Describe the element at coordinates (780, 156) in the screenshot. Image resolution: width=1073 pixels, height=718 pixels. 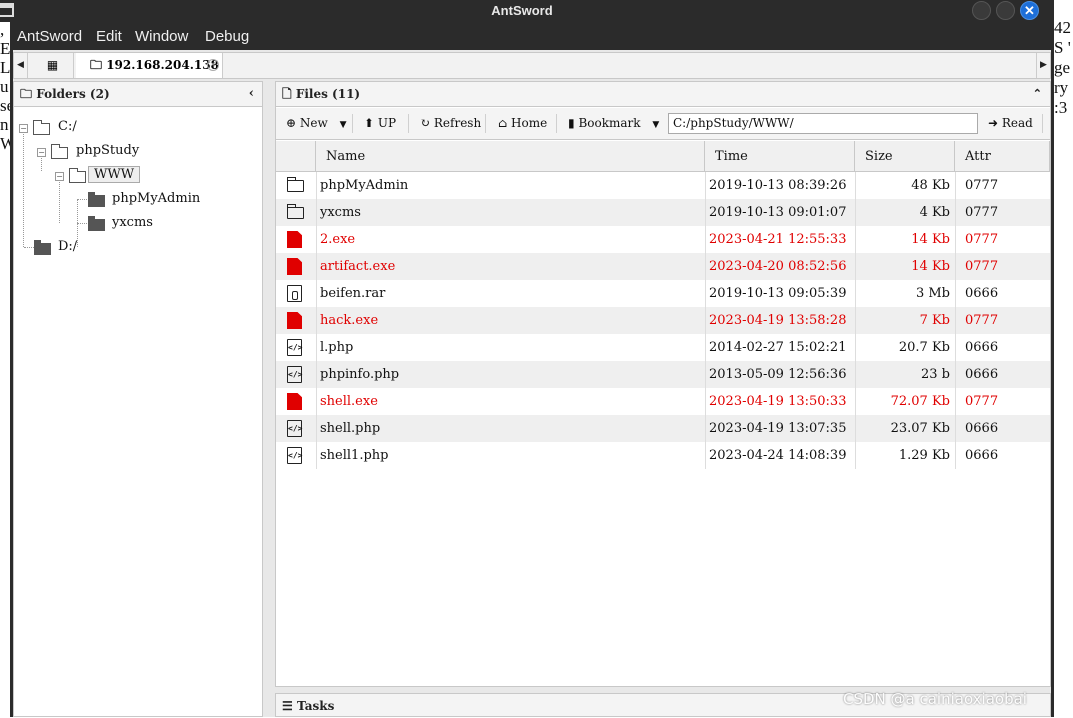
I see `column-time-header: Time` at that location.